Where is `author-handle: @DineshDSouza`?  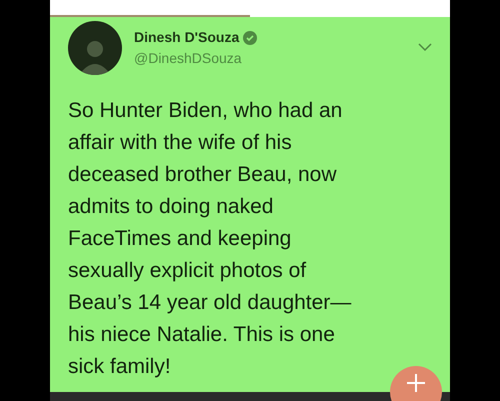 author-handle: @DineshDSouza is located at coordinates (188, 58).